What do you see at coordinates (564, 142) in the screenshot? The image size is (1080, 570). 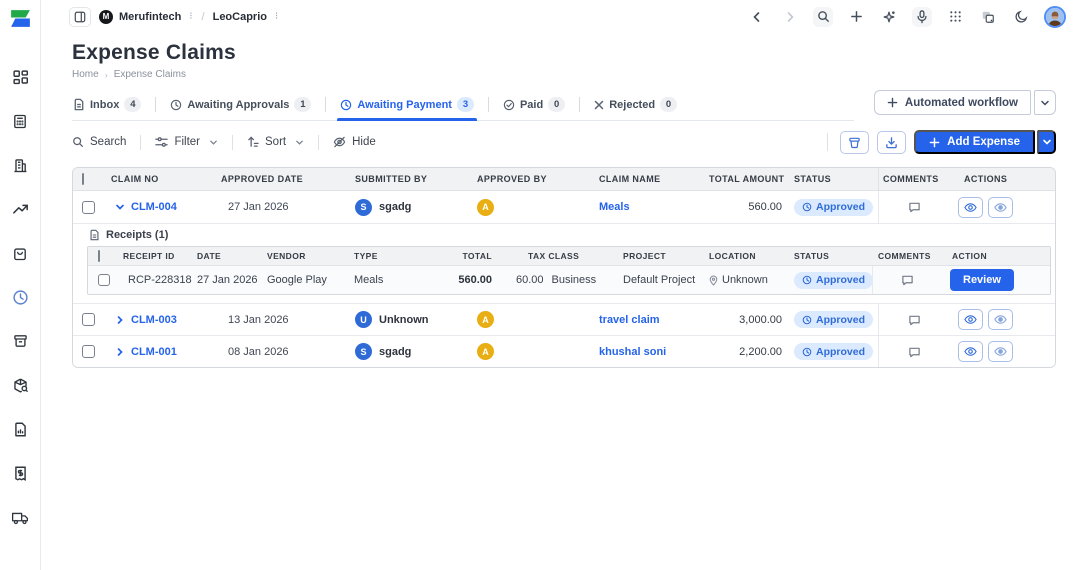 I see `table-toolbar: Search Filter Sort Hide Add Expense` at bounding box center [564, 142].